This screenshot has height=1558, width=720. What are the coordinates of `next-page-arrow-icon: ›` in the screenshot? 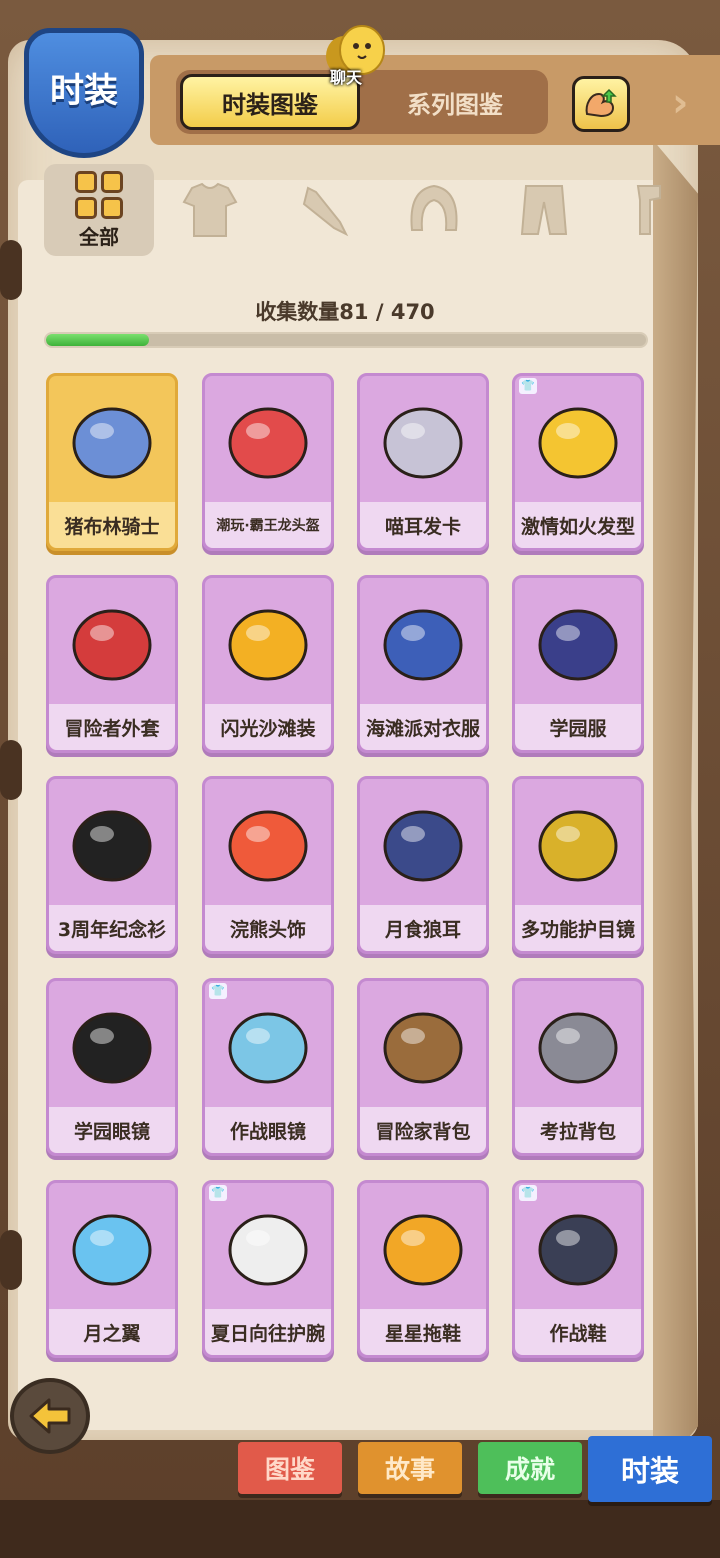 It's located at (680, 103).